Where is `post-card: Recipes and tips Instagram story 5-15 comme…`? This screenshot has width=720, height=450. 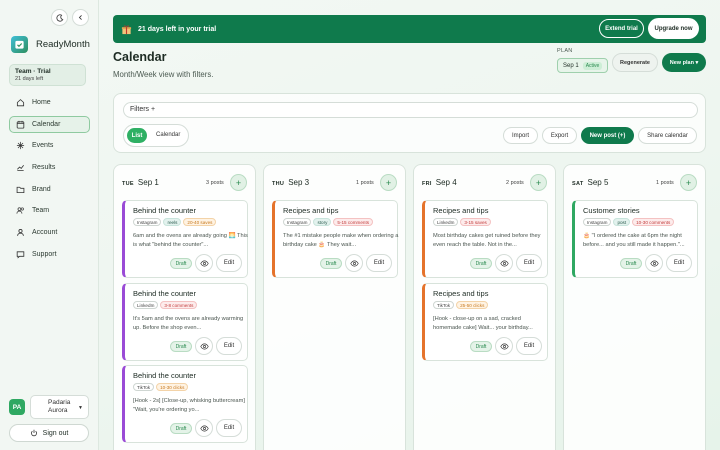
post-card: Recipes and tips Instagram story 5-15 comme… is located at coordinates (335, 239).